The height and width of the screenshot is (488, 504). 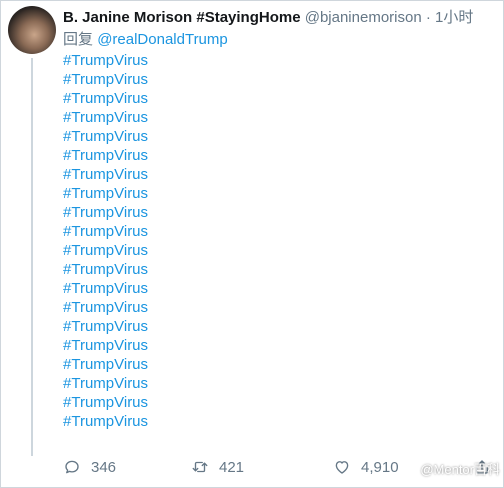 I want to click on avatar, so click(x=32, y=30).